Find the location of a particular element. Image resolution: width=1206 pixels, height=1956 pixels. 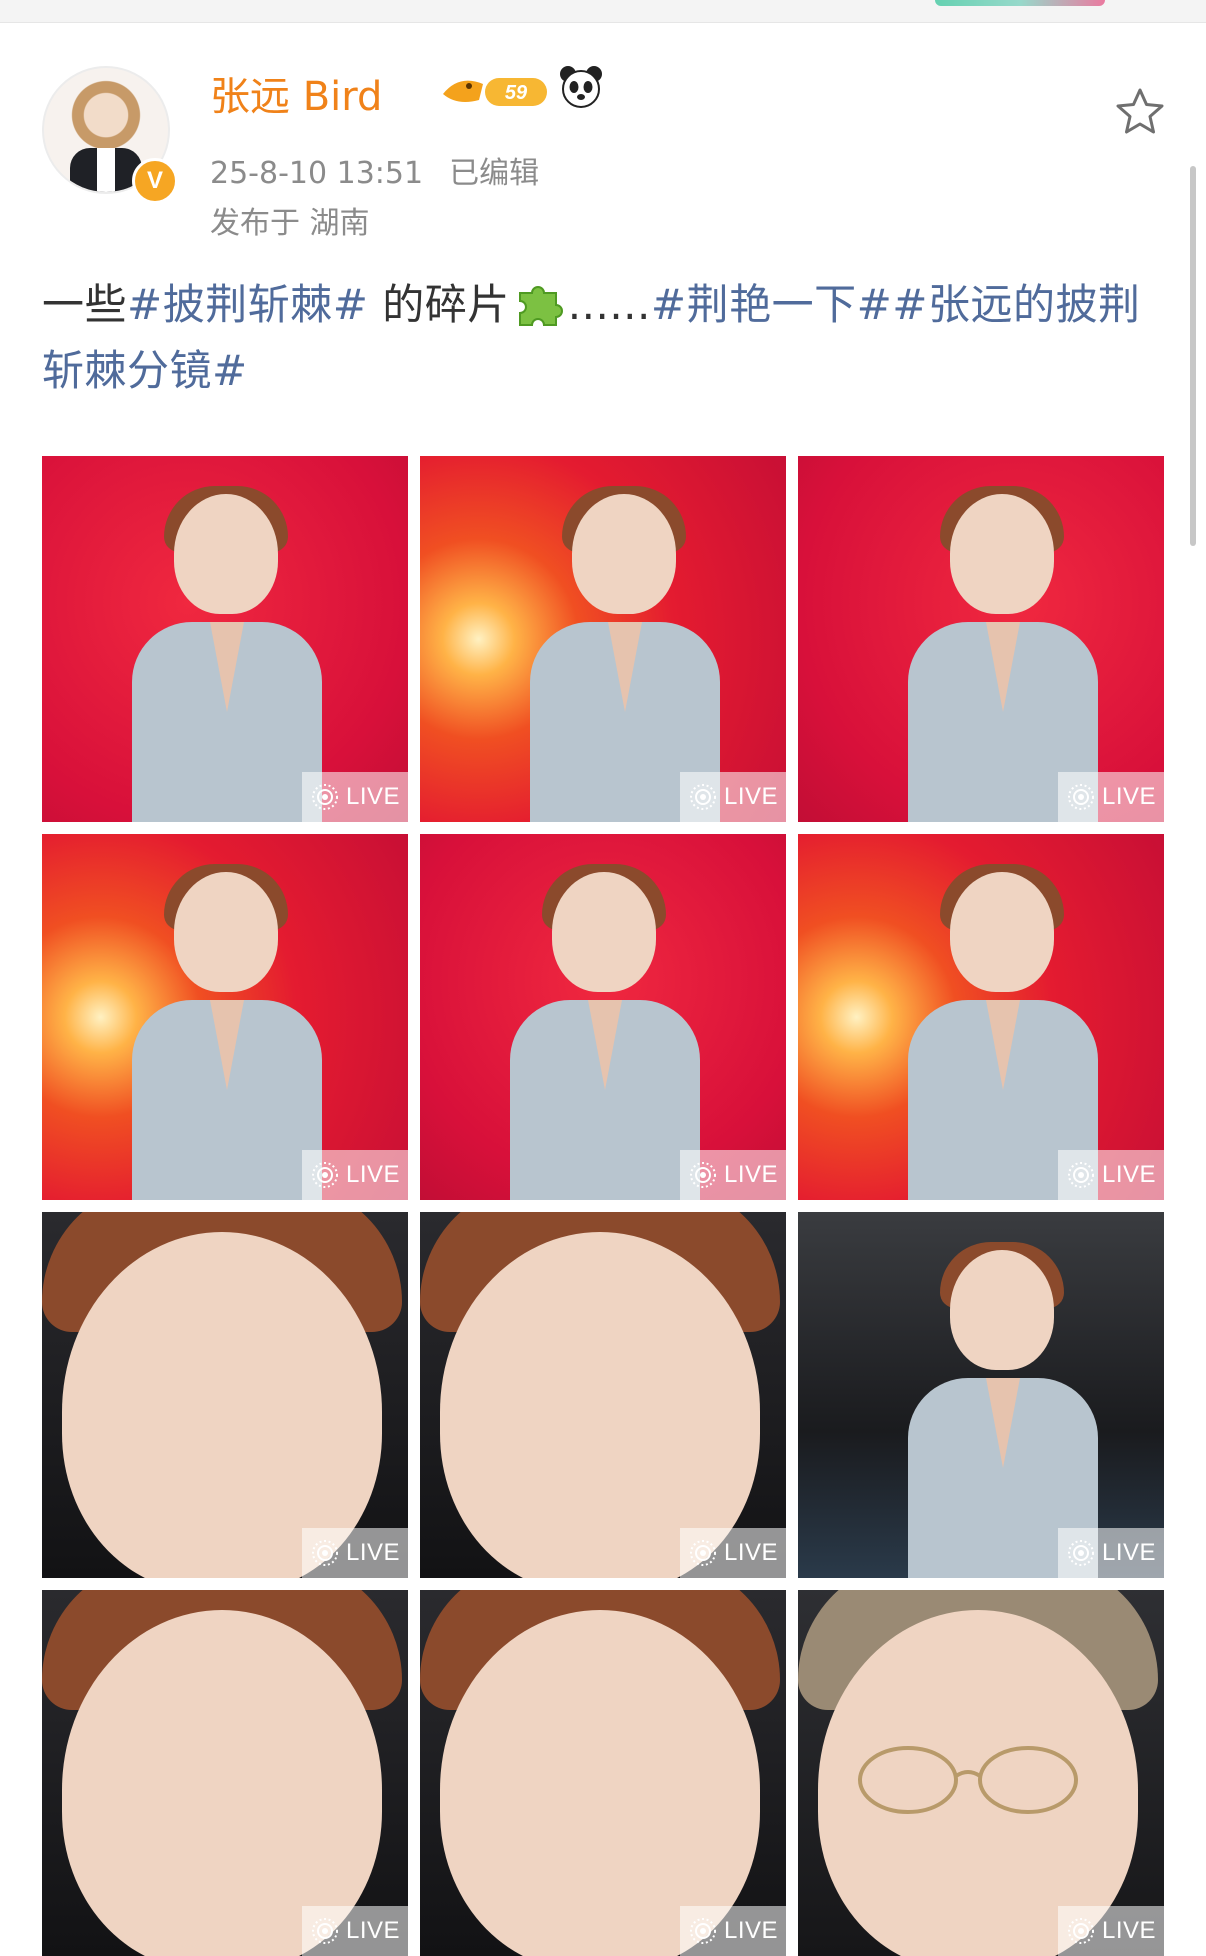

vip-level: 59 is located at coordinates (516, 93).